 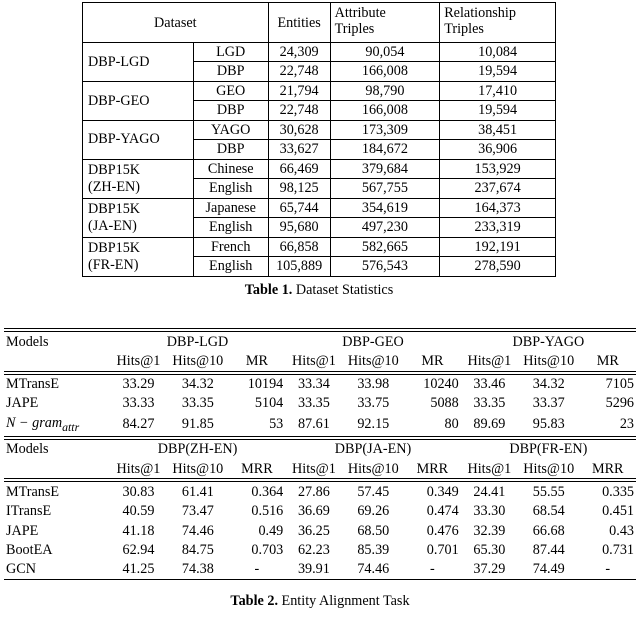 What do you see at coordinates (198, 360) in the screenshot?
I see `metric-a-0-1: Hits@10` at bounding box center [198, 360].